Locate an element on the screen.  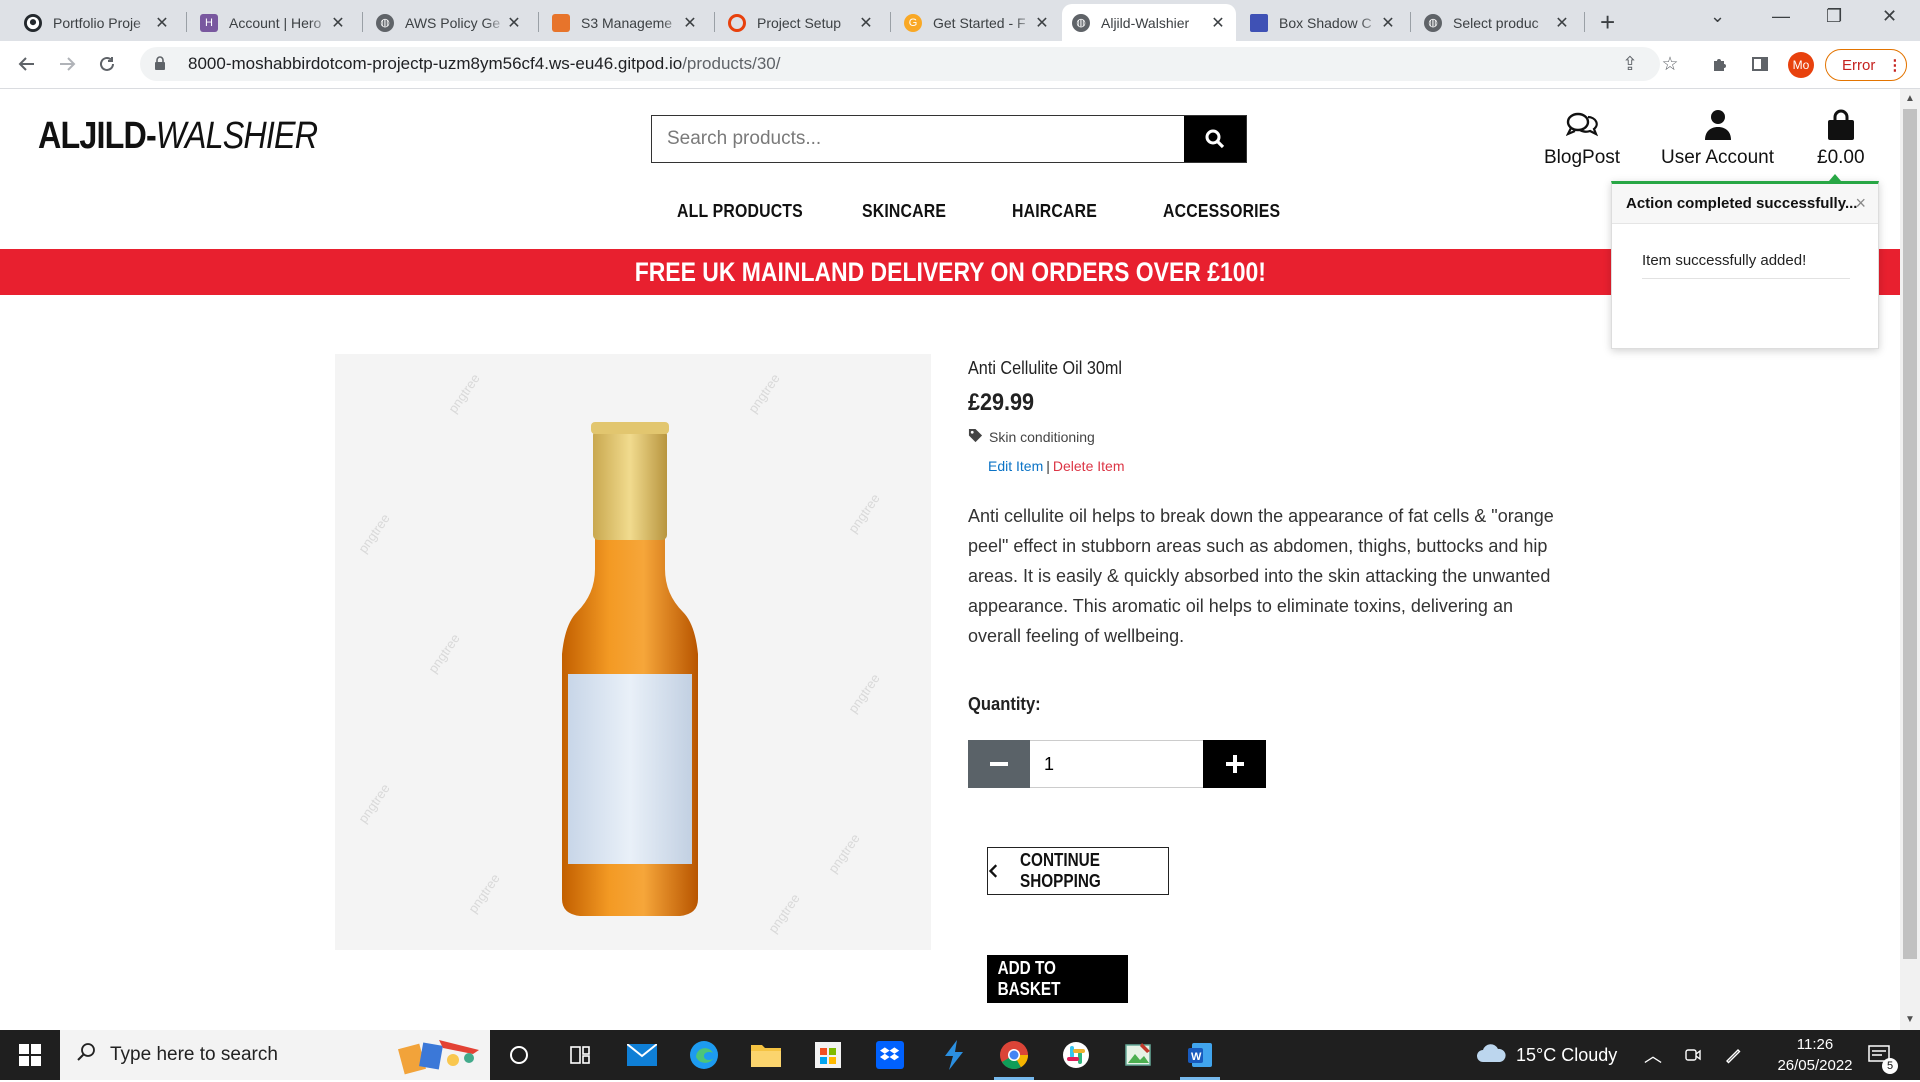
add-to-basket-button: ADD TO BASKET is located at coordinates (1057, 979).